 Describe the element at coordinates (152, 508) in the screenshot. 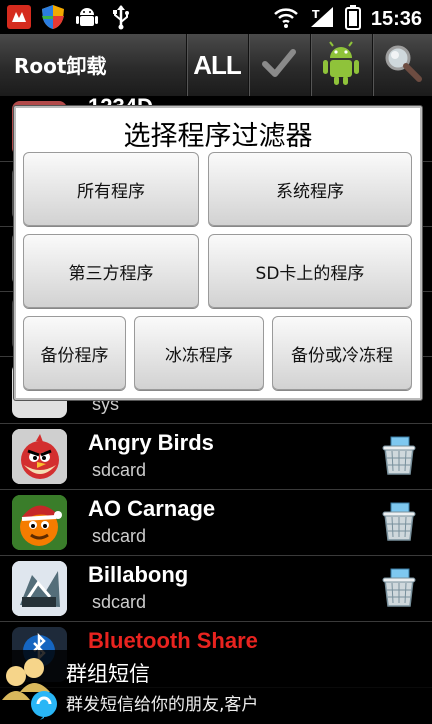

I see `app-name: AO Carnage` at that location.